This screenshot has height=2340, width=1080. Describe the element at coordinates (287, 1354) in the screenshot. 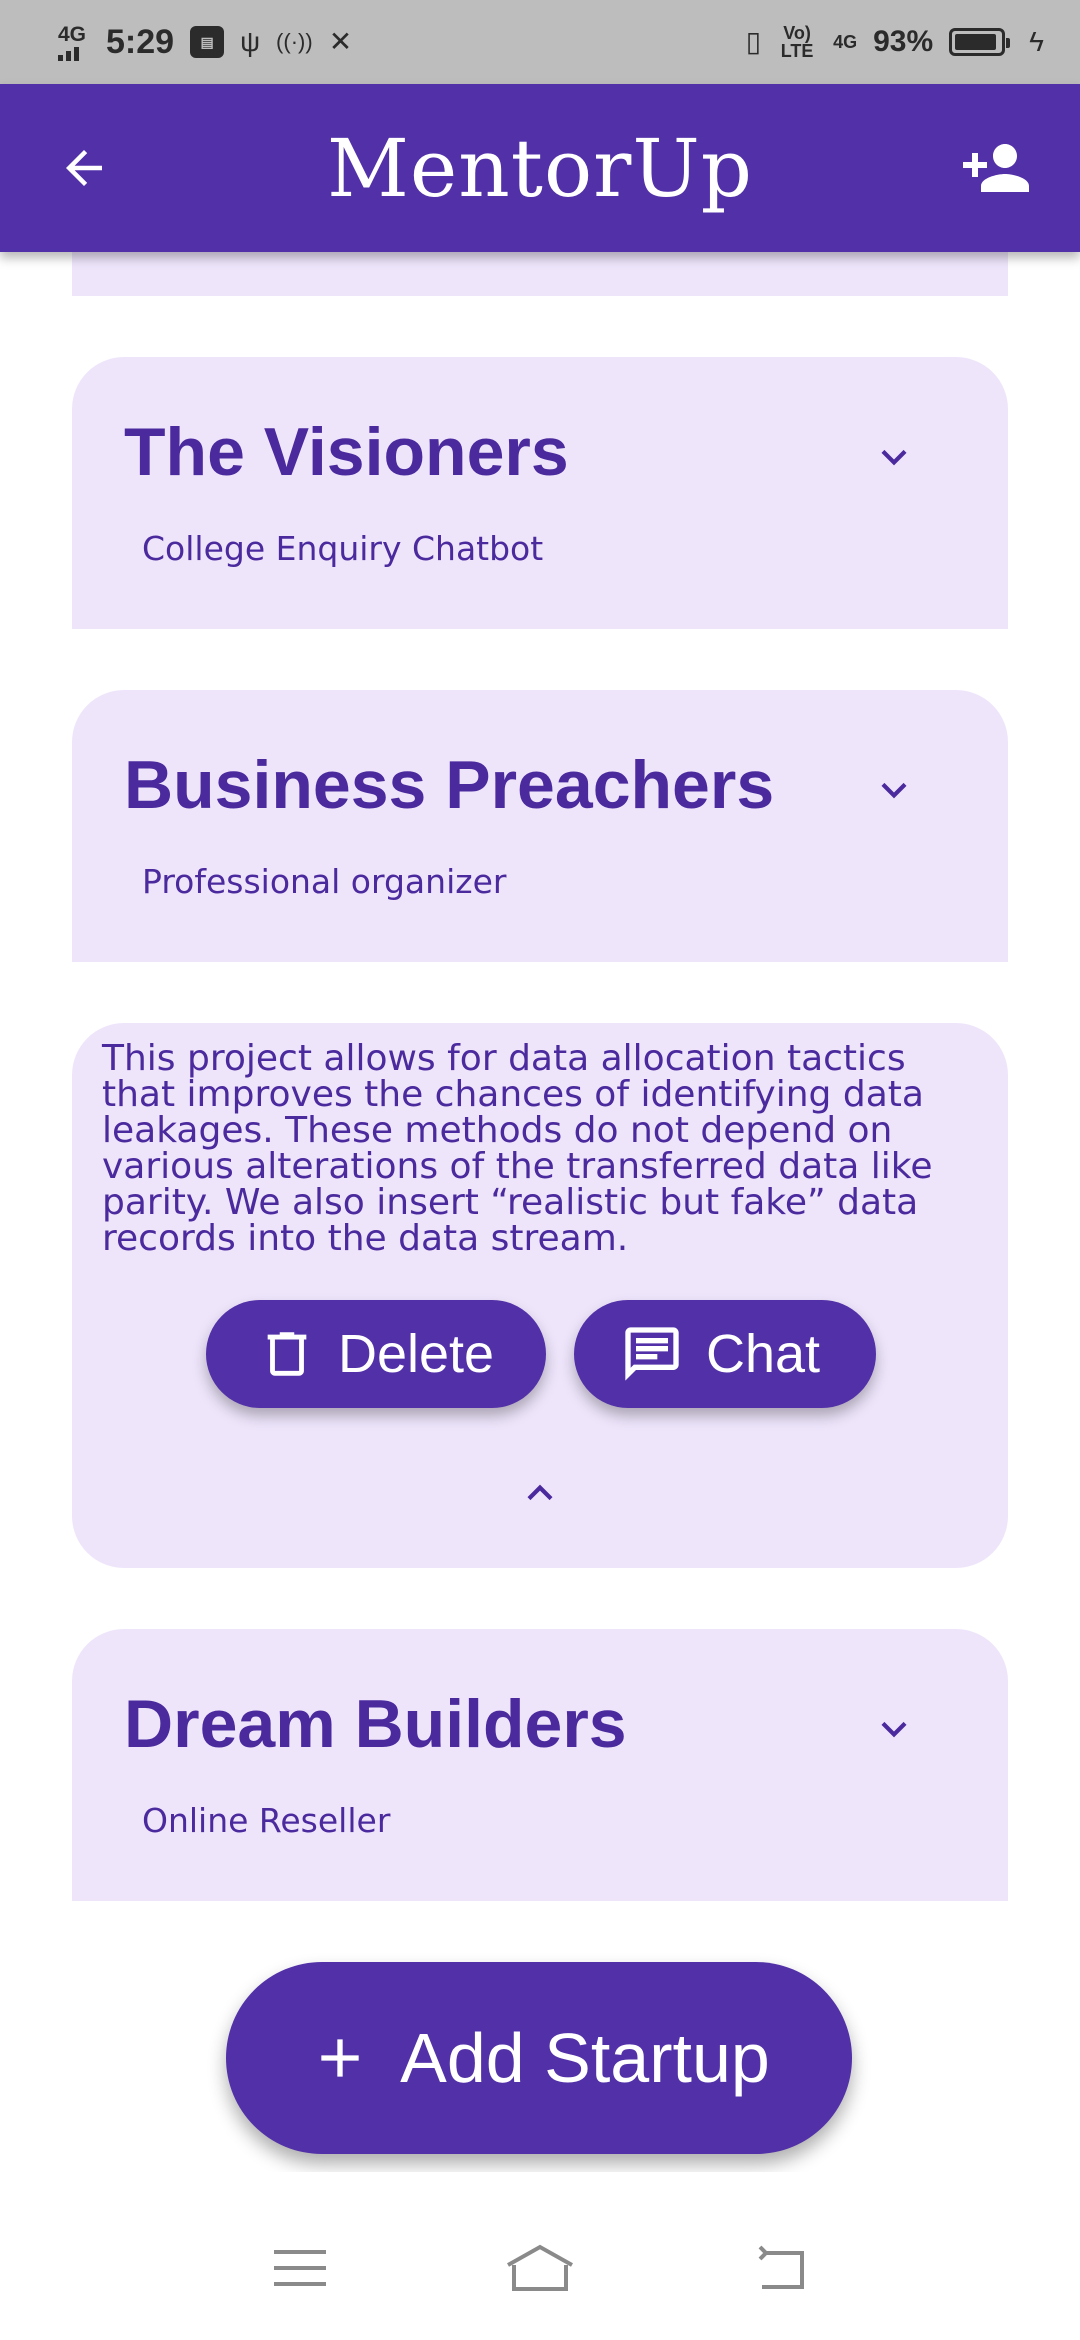

I see `trash-icon` at that location.